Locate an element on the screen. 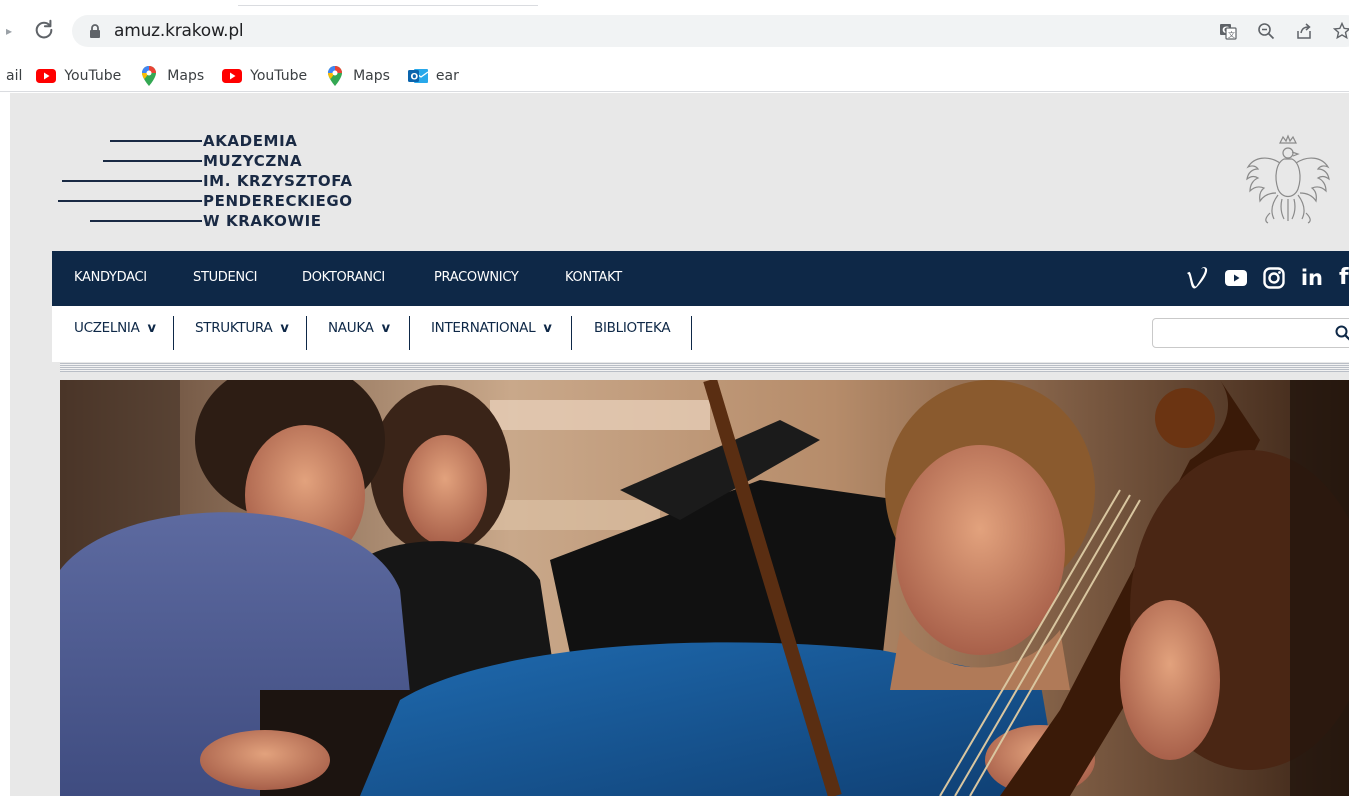  lock-icon is located at coordinates (95, 31).